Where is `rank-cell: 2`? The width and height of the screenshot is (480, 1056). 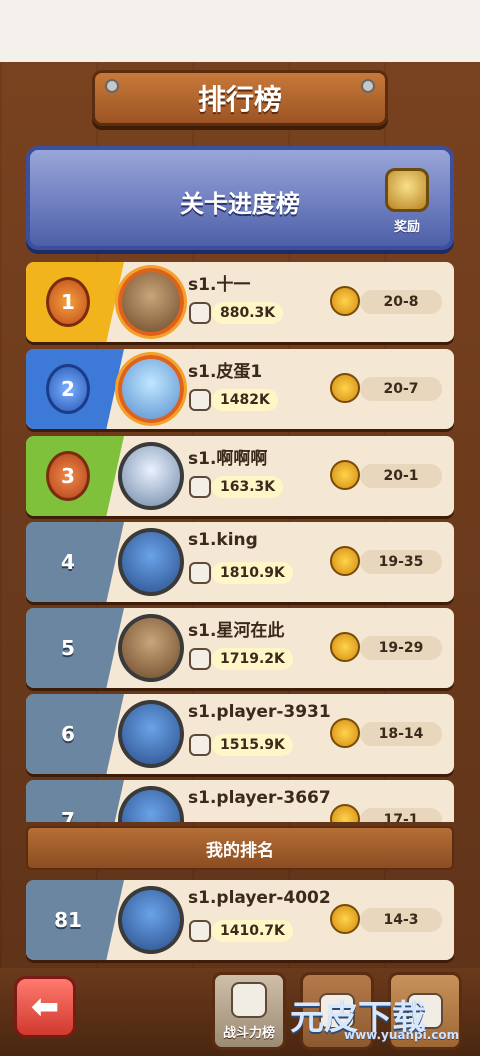
rank-cell: 2 is located at coordinates (75, 389).